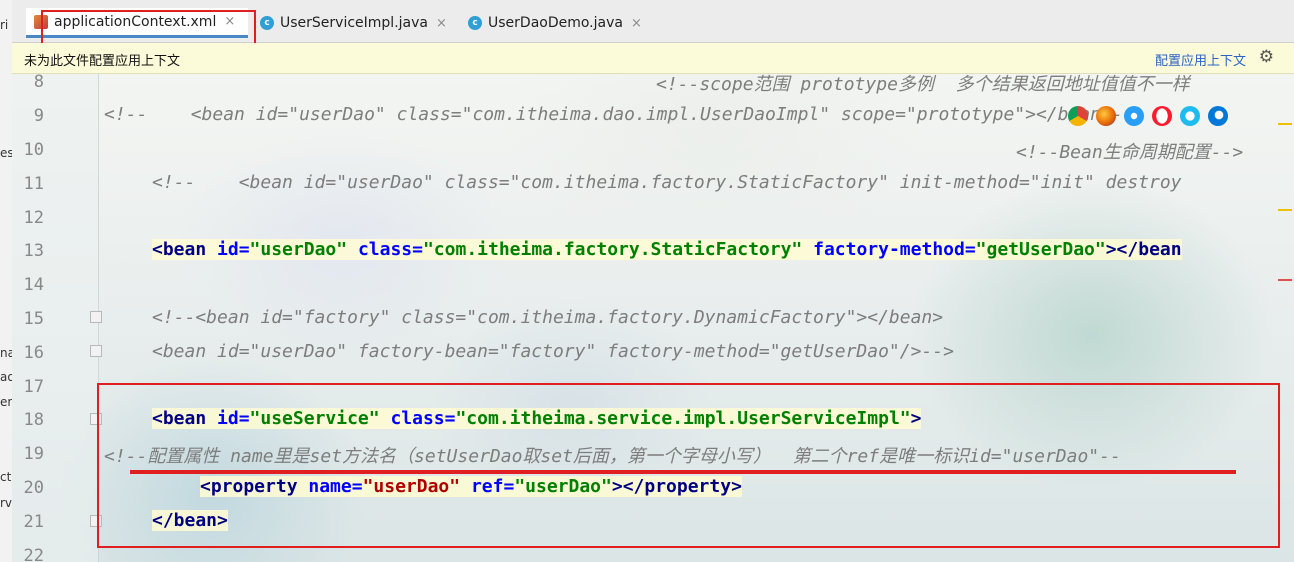 The height and width of the screenshot is (562, 1294). I want to click on tab-application-context-xml: applicationContext.xml ×, so click(137, 23).